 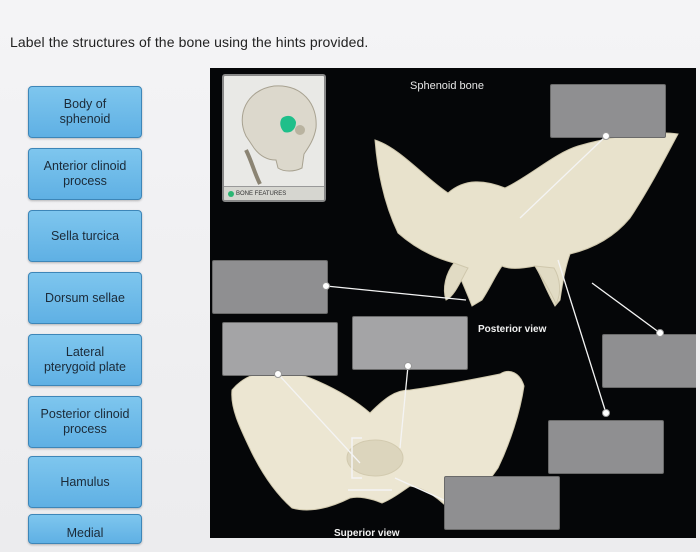 I want to click on label-dorsum-sellae: Dorsum sellae, so click(x=85, y=298).